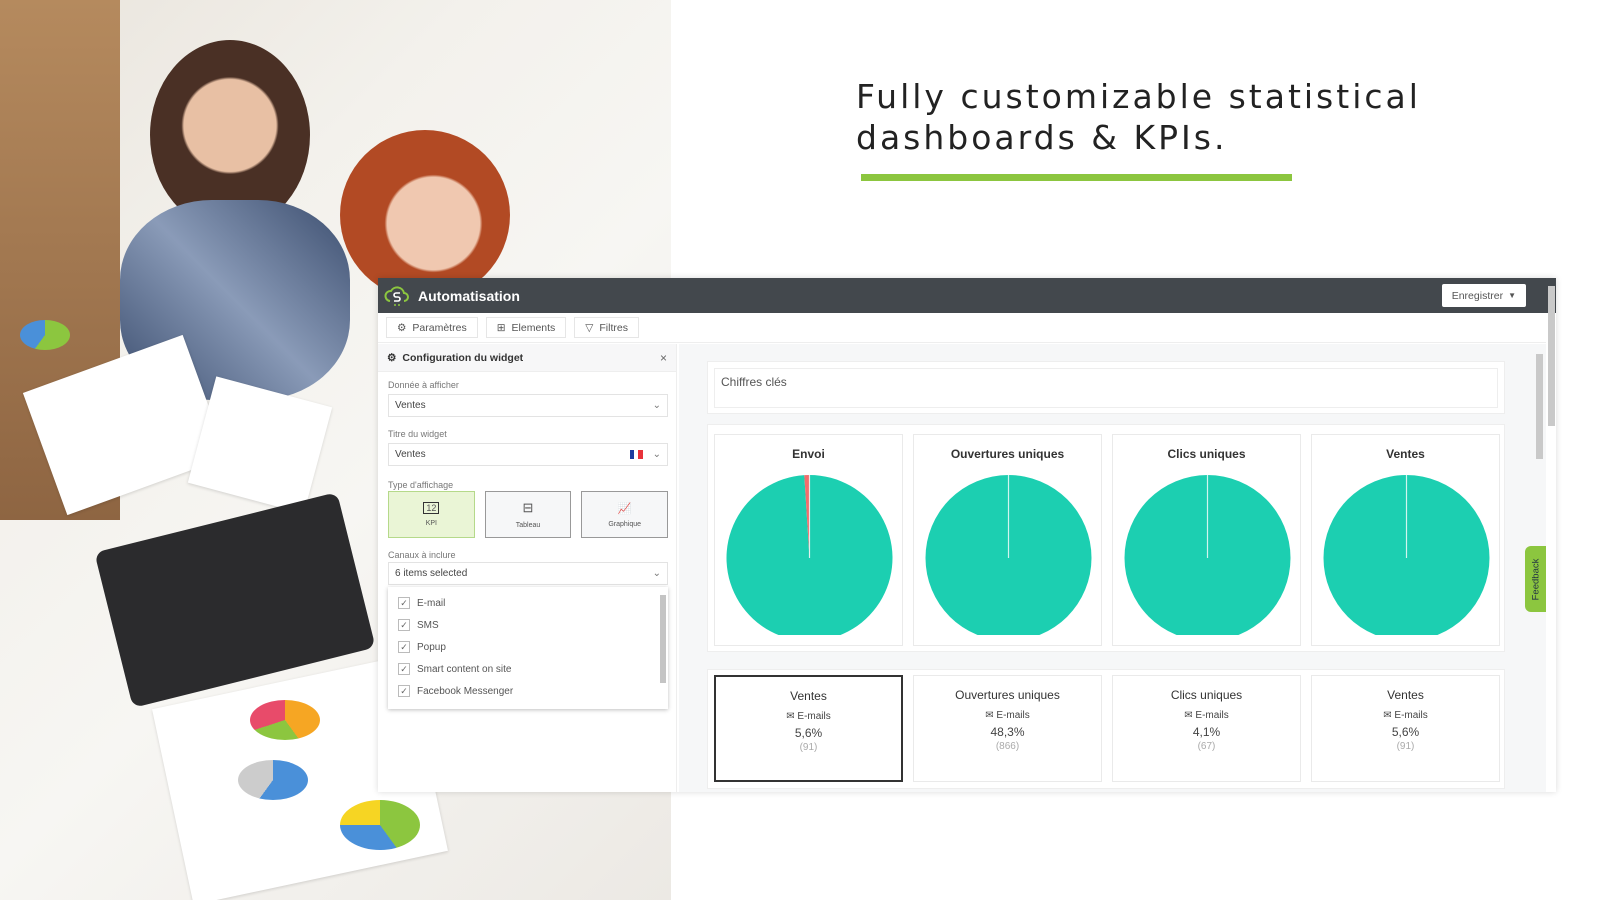  Describe the element at coordinates (1551, 356) in the screenshot. I see `window-scrollbar` at that location.